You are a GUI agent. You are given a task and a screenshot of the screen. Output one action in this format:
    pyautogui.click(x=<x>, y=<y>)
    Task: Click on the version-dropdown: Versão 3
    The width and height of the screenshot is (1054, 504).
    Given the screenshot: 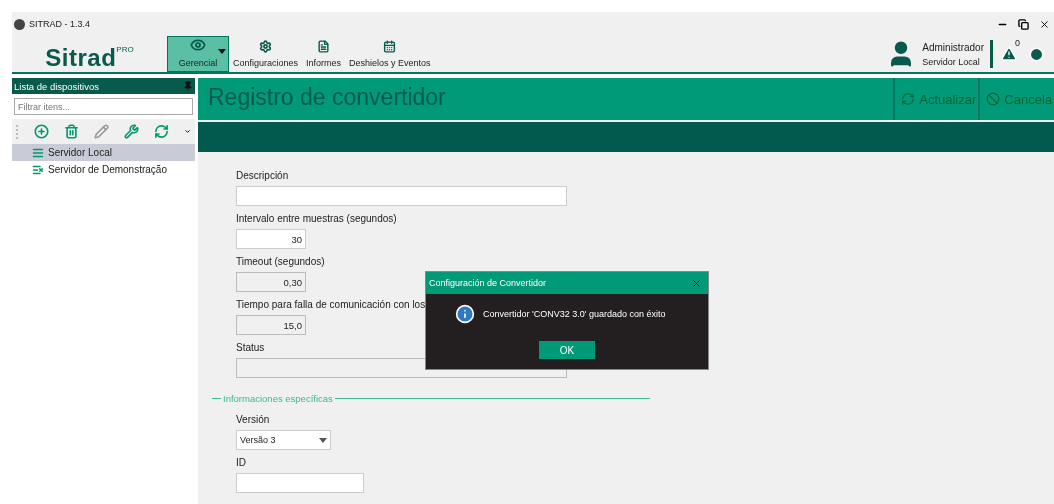 What is the action you would take?
    pyautogui.click(x=283, y=440)
    